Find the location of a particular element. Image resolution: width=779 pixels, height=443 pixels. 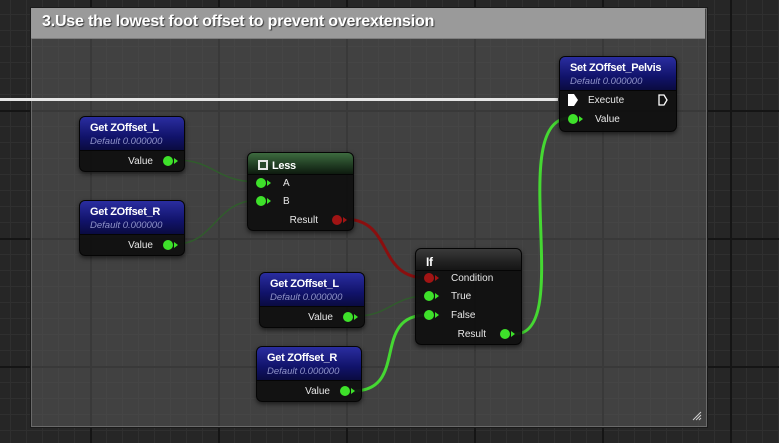

function-icon is located at coordinates (263, 165).